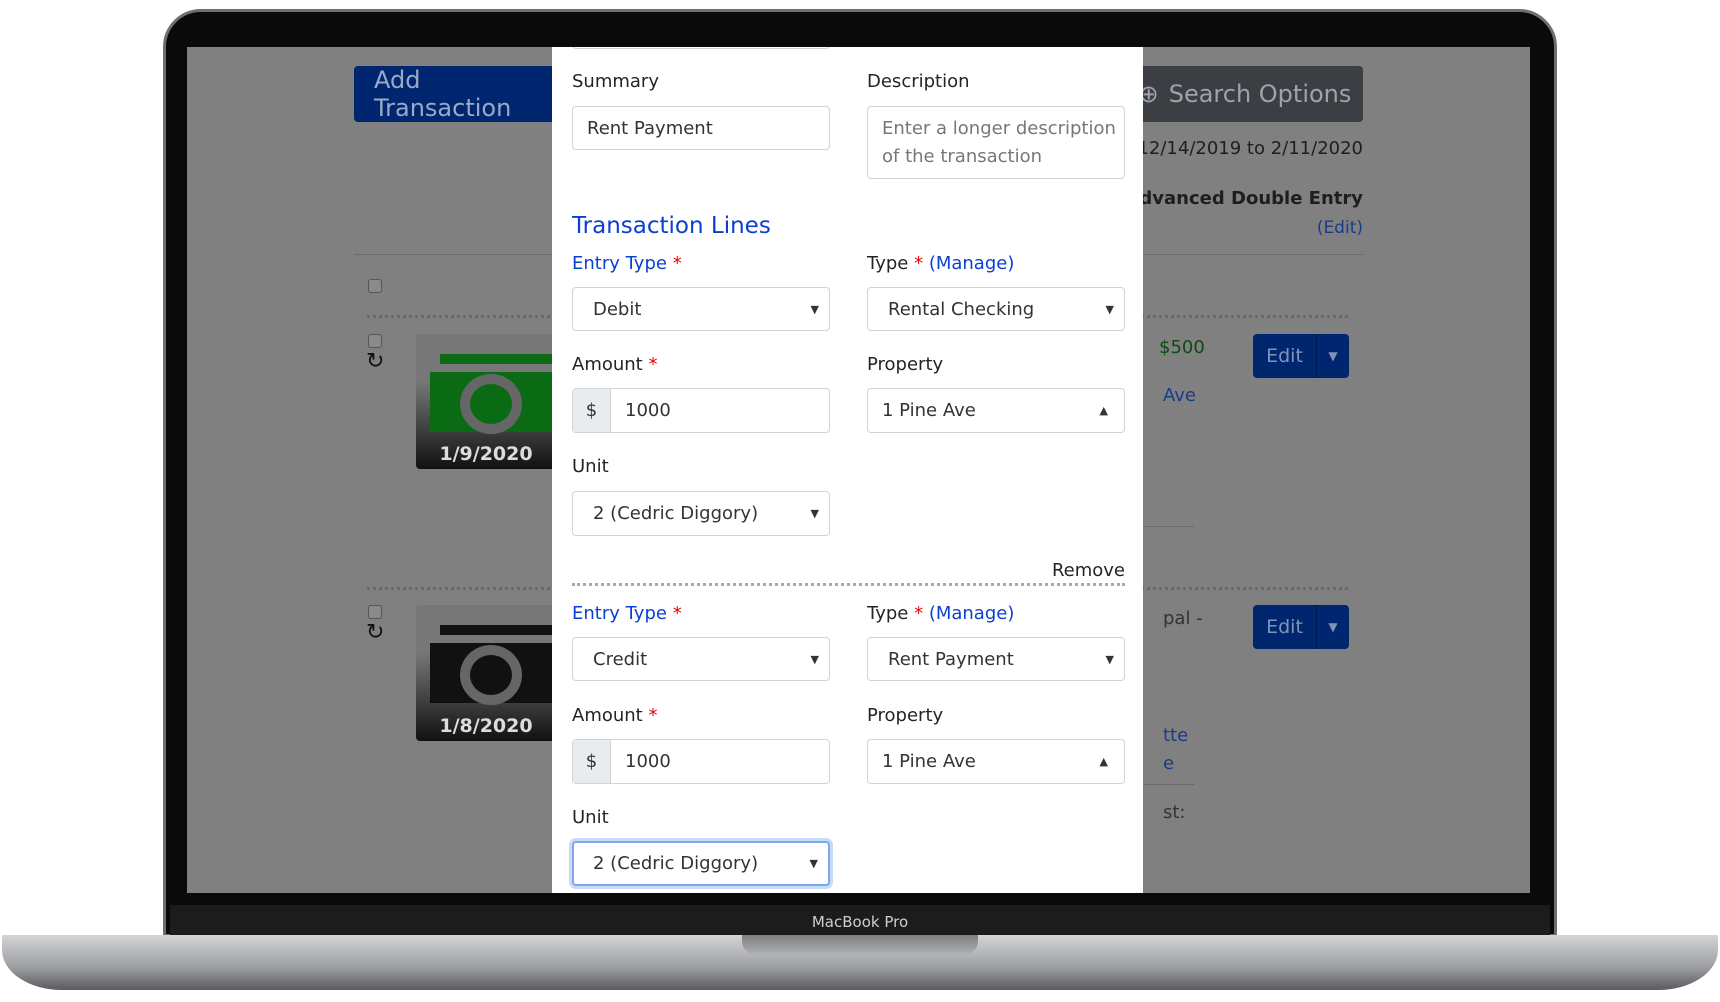 The width and height of the screenshot is (1720, 1002). What do you see at coordinates (1174, 812) in the screenshot?
I see `row-text: st:` at bounding box center [1174, 812].